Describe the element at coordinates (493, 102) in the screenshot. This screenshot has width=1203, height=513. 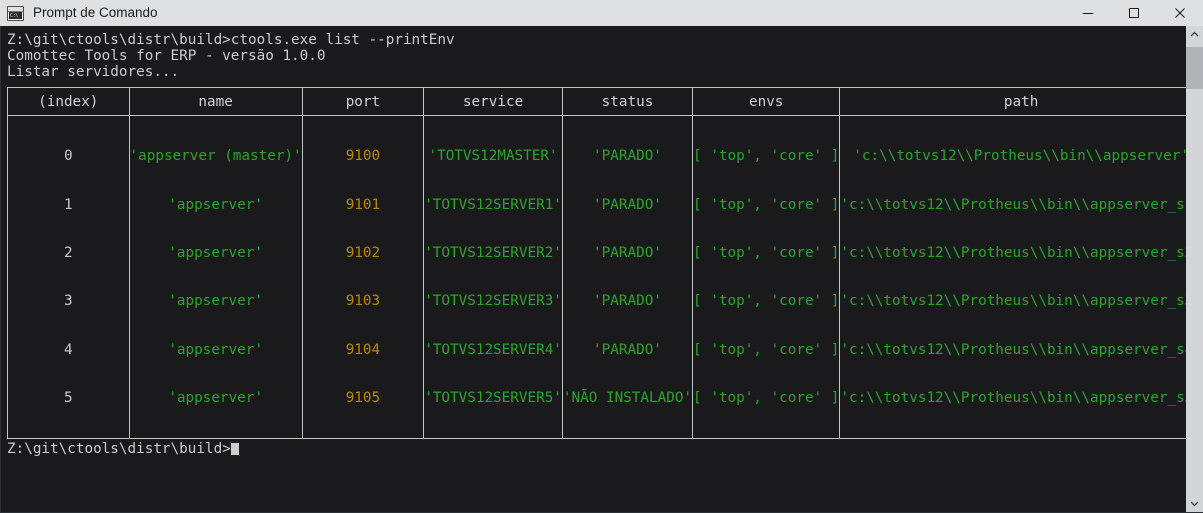
I see `header-service: service` at that location.